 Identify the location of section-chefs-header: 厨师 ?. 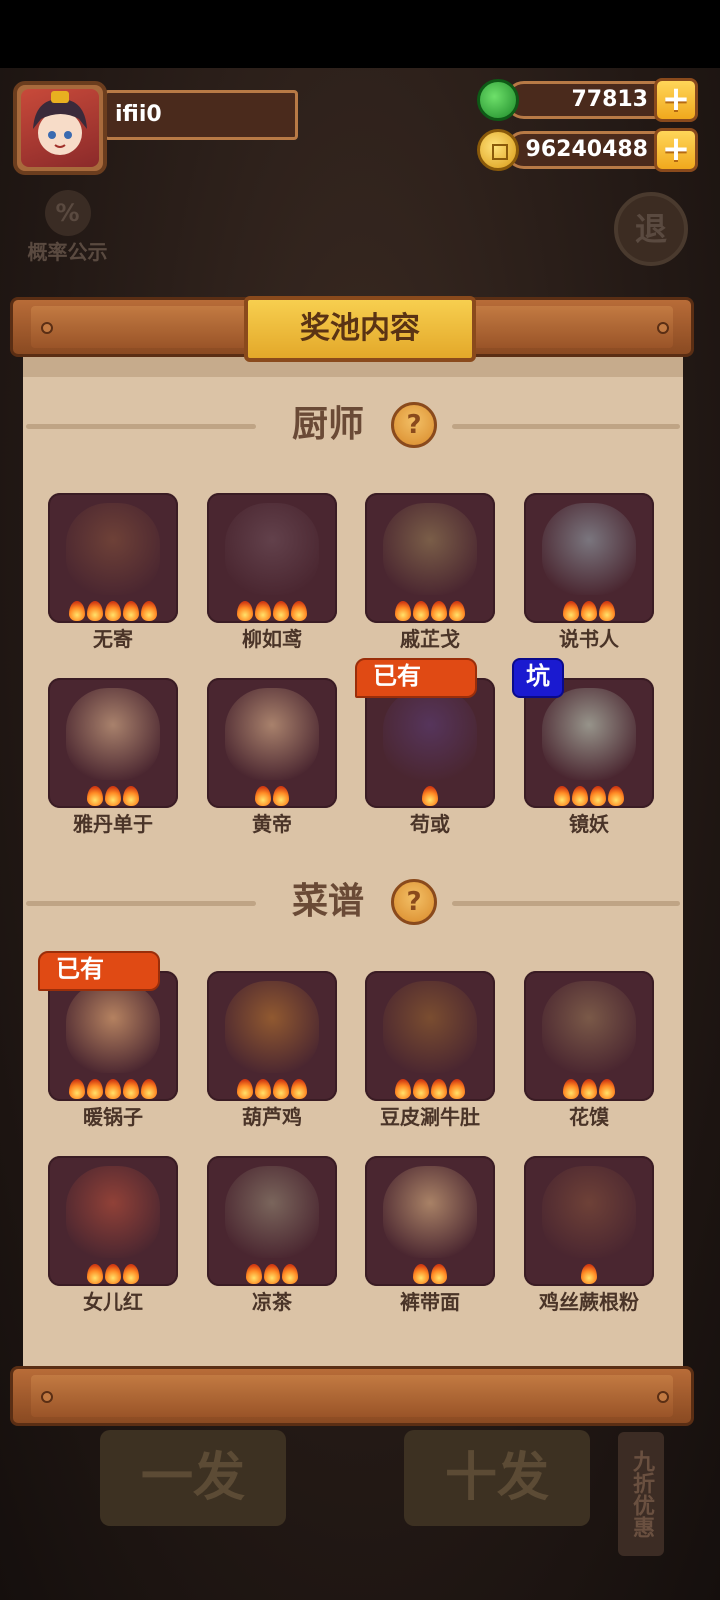
(360, 425).